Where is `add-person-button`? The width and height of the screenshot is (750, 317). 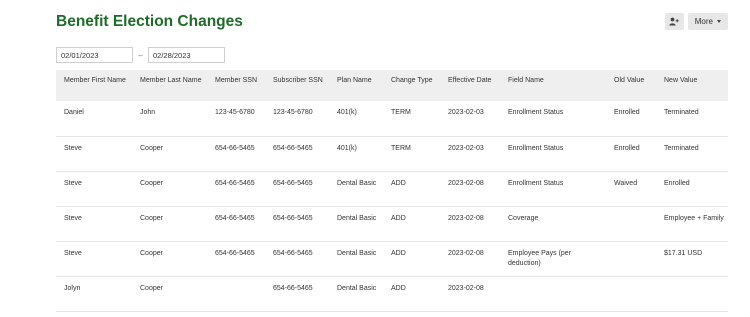
add-person-button is located at coordinates (674, 21).